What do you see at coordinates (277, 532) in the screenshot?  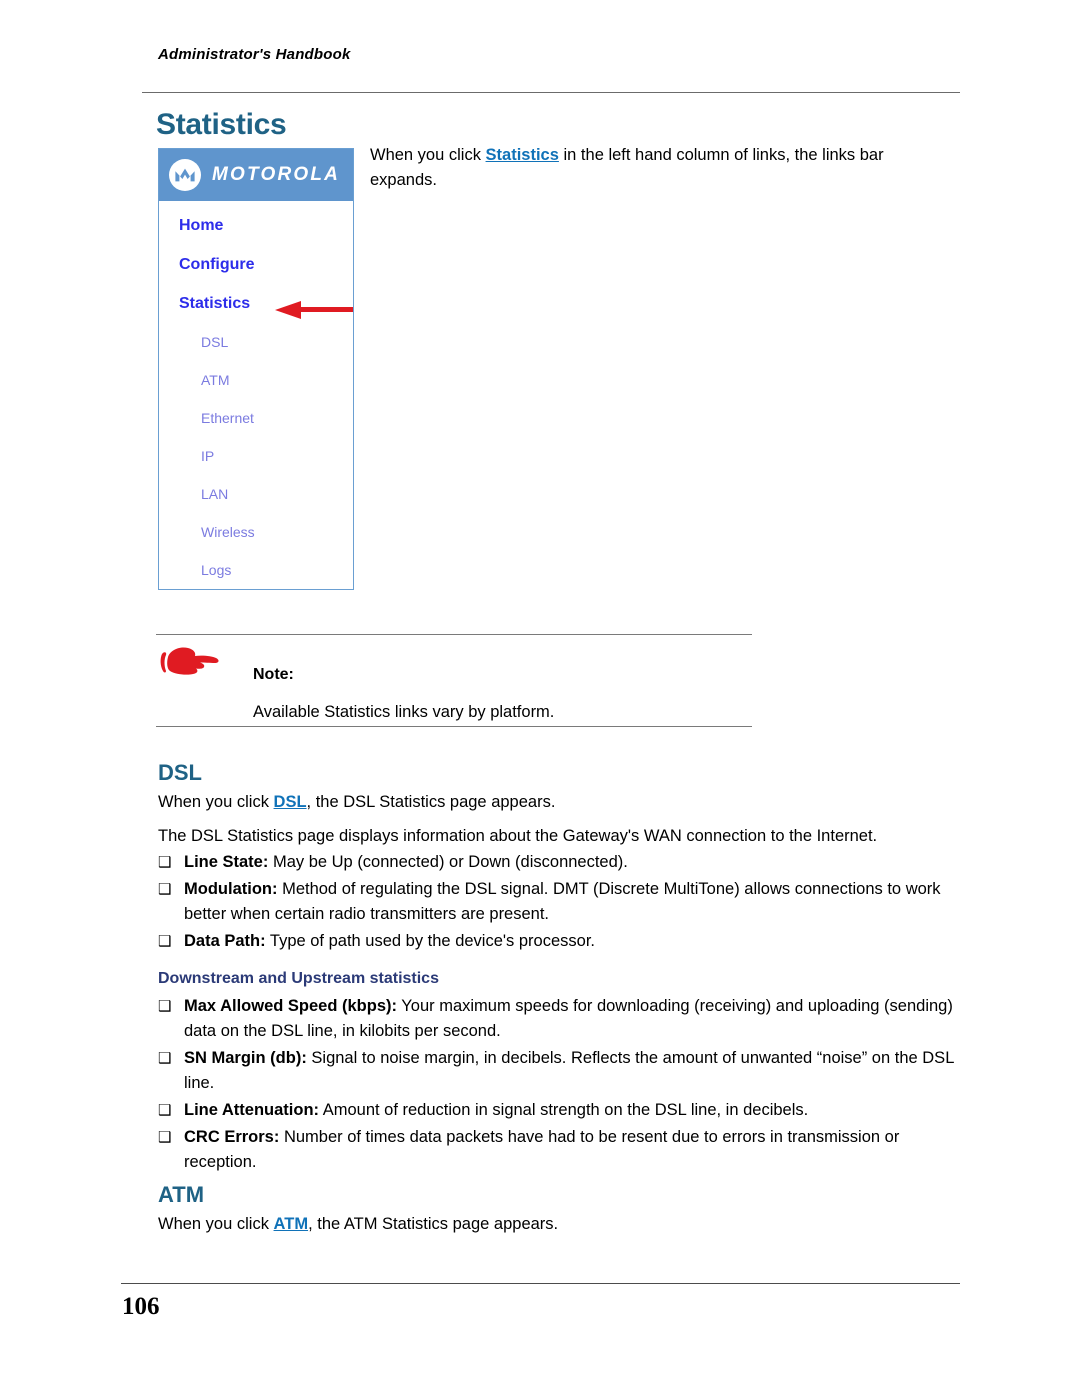 I see `nav-subitem-wireless: Wireless` at bounding box center [277, 532].